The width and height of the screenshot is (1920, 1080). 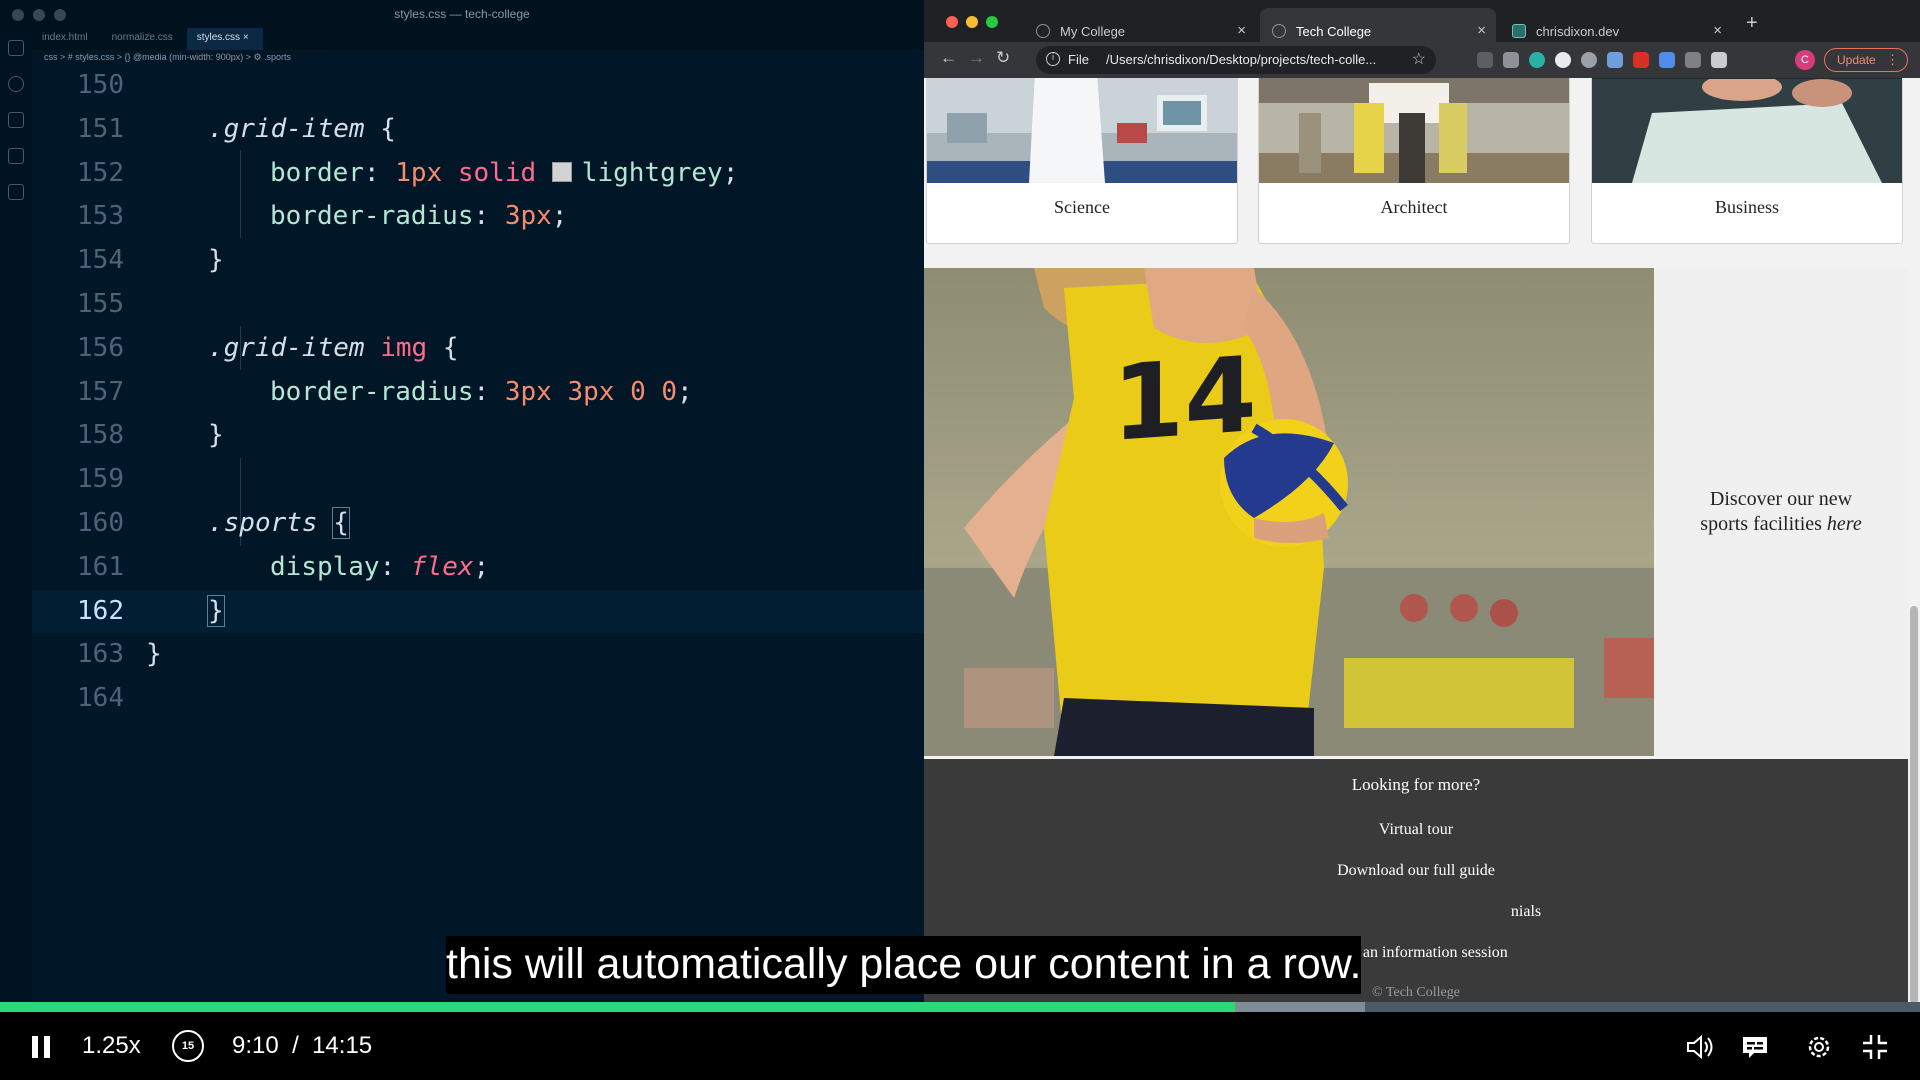 What do you see at coordinates (1875, 1047) in the screenshot?
I see `exit-fullscreen-icon` at bounding box center [1875, 1047].